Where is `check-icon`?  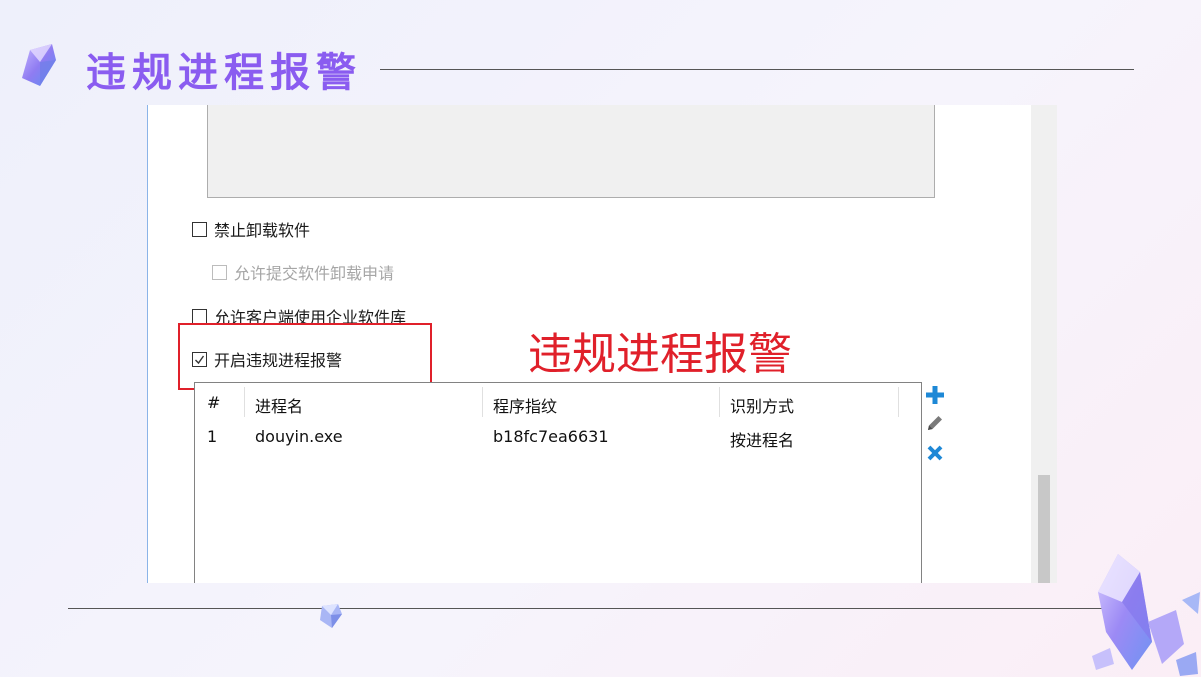 check-icon is located at coordinates (200, 359).